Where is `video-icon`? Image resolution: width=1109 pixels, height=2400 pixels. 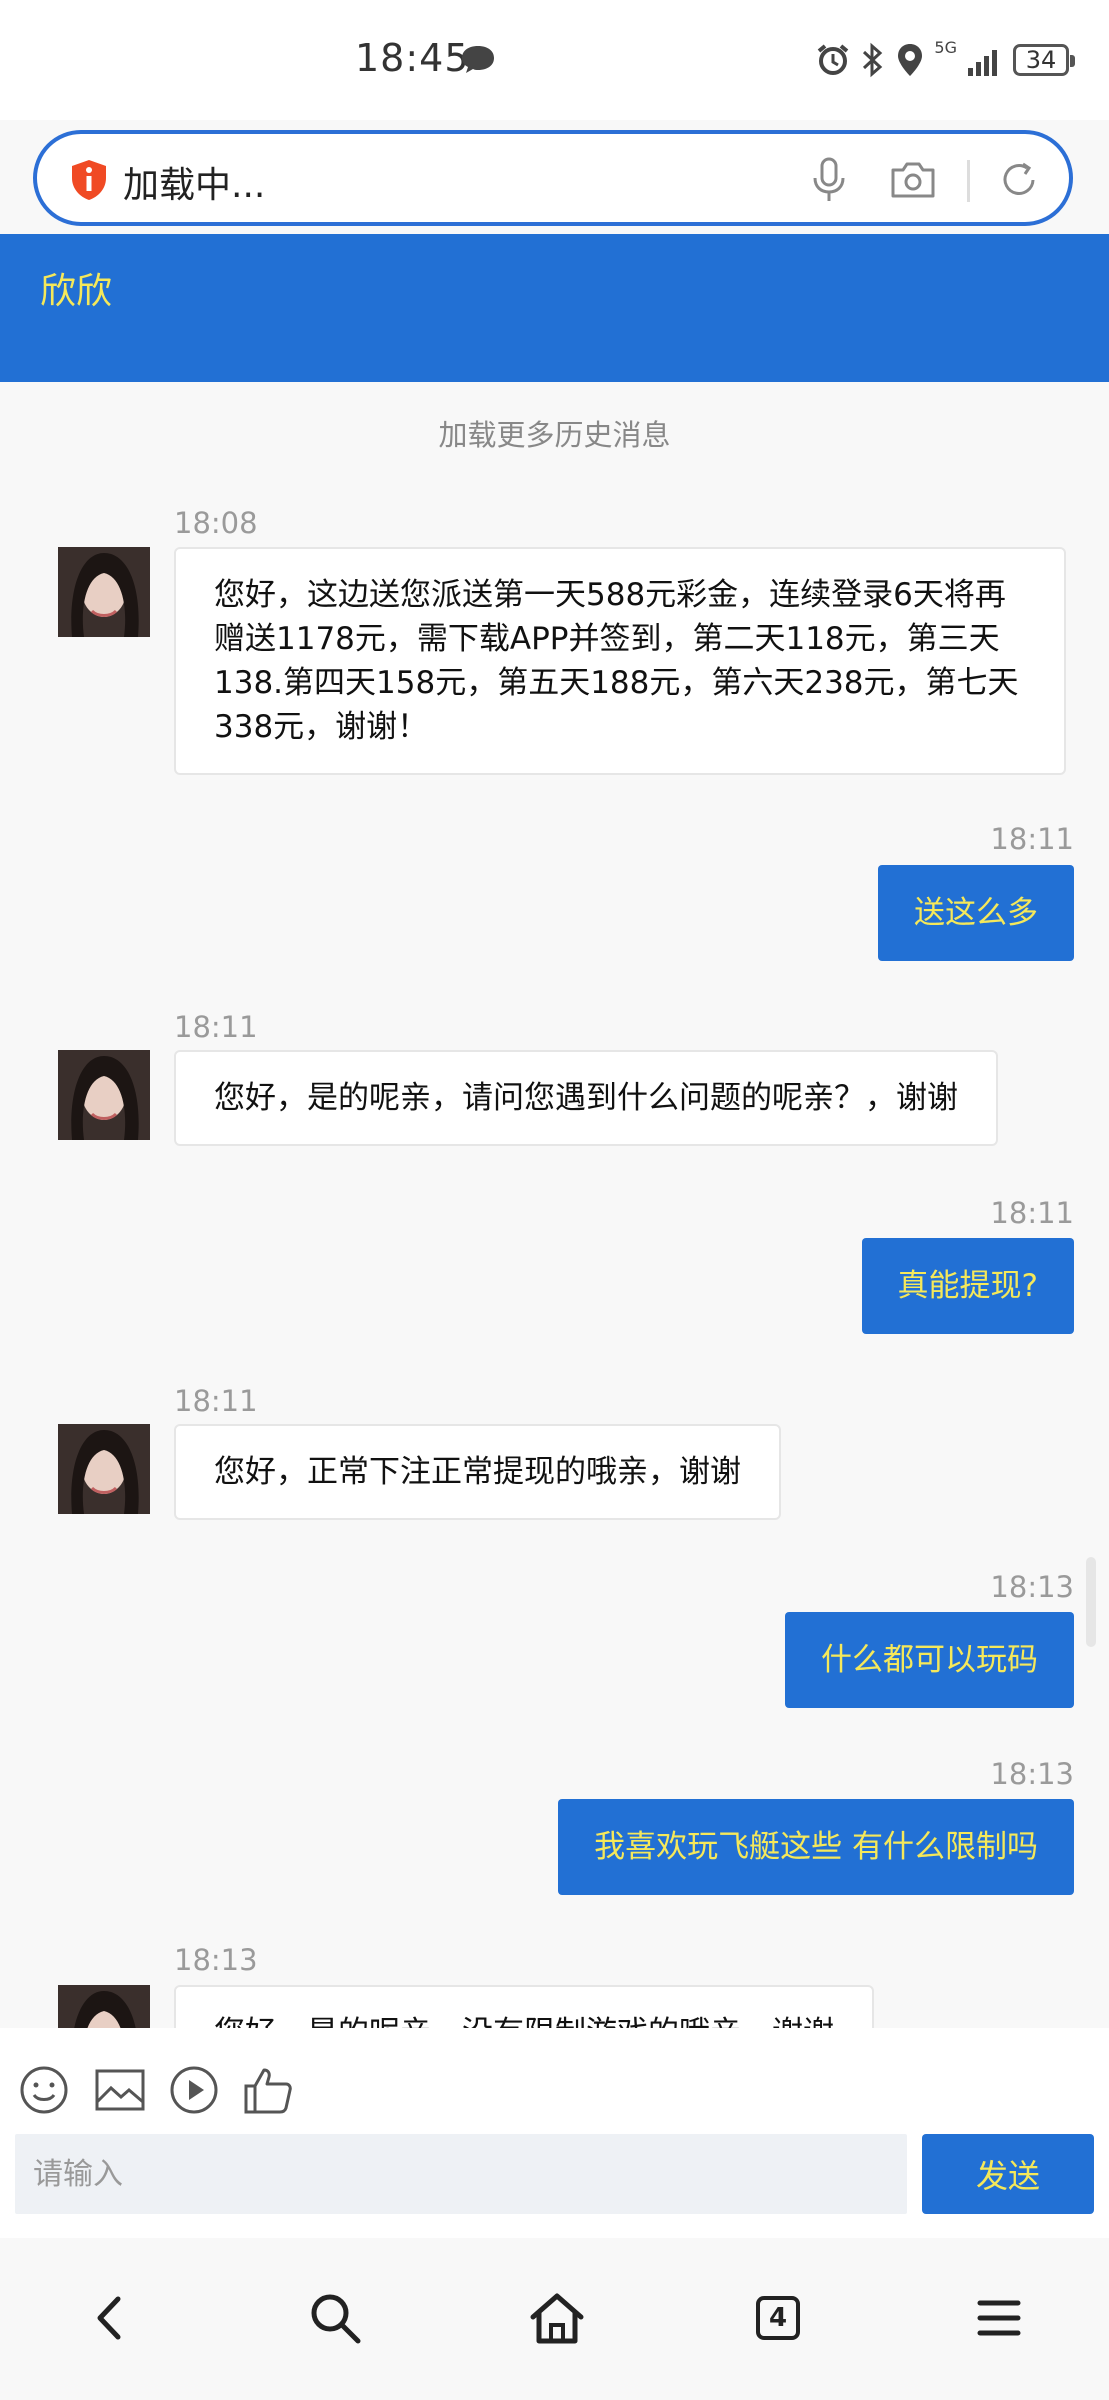
video-icon is located at coordinates (194, 2090).